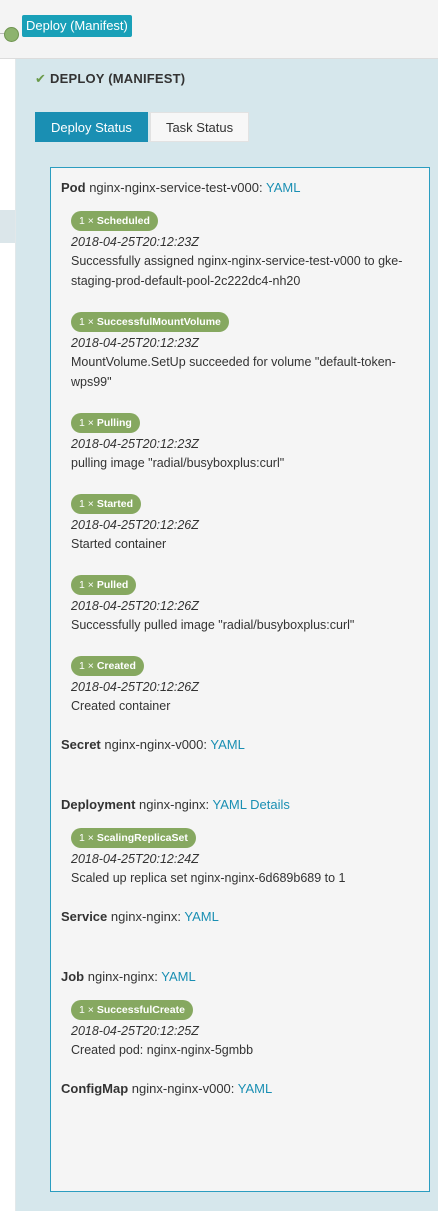 The height and width of the screenshot is (1211, 438). What do you see at coordinates (98, 804) in the screenshot?
I see `resource-kind: Deployment` at bounding box center [98, 804].